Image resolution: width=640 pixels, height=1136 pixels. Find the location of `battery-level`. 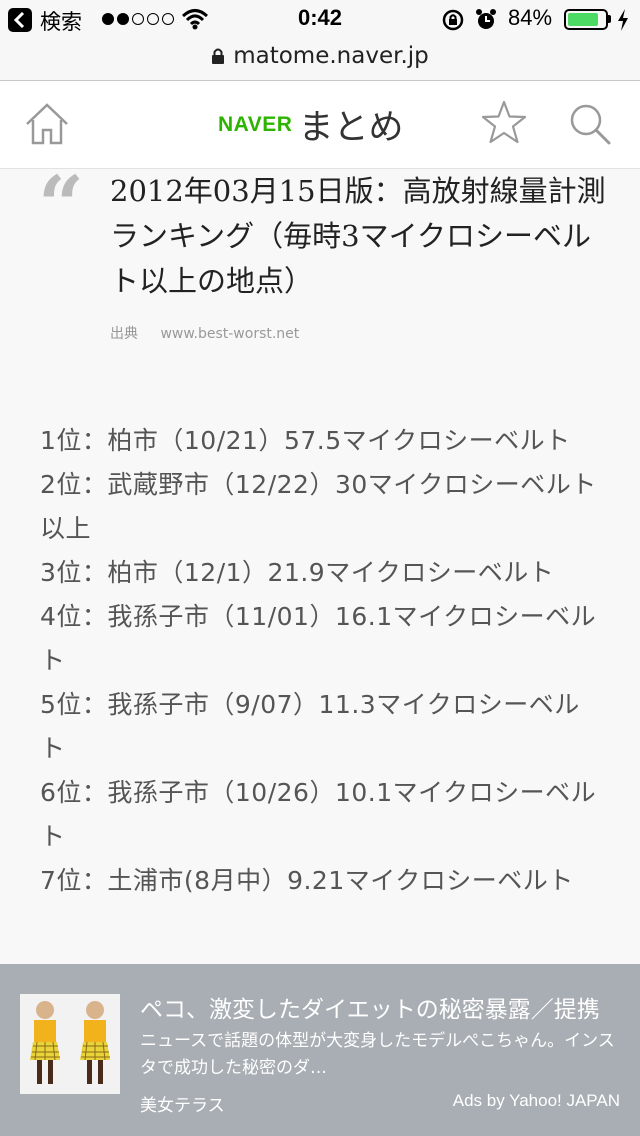

battery-level is located at coordinates (583, 19).